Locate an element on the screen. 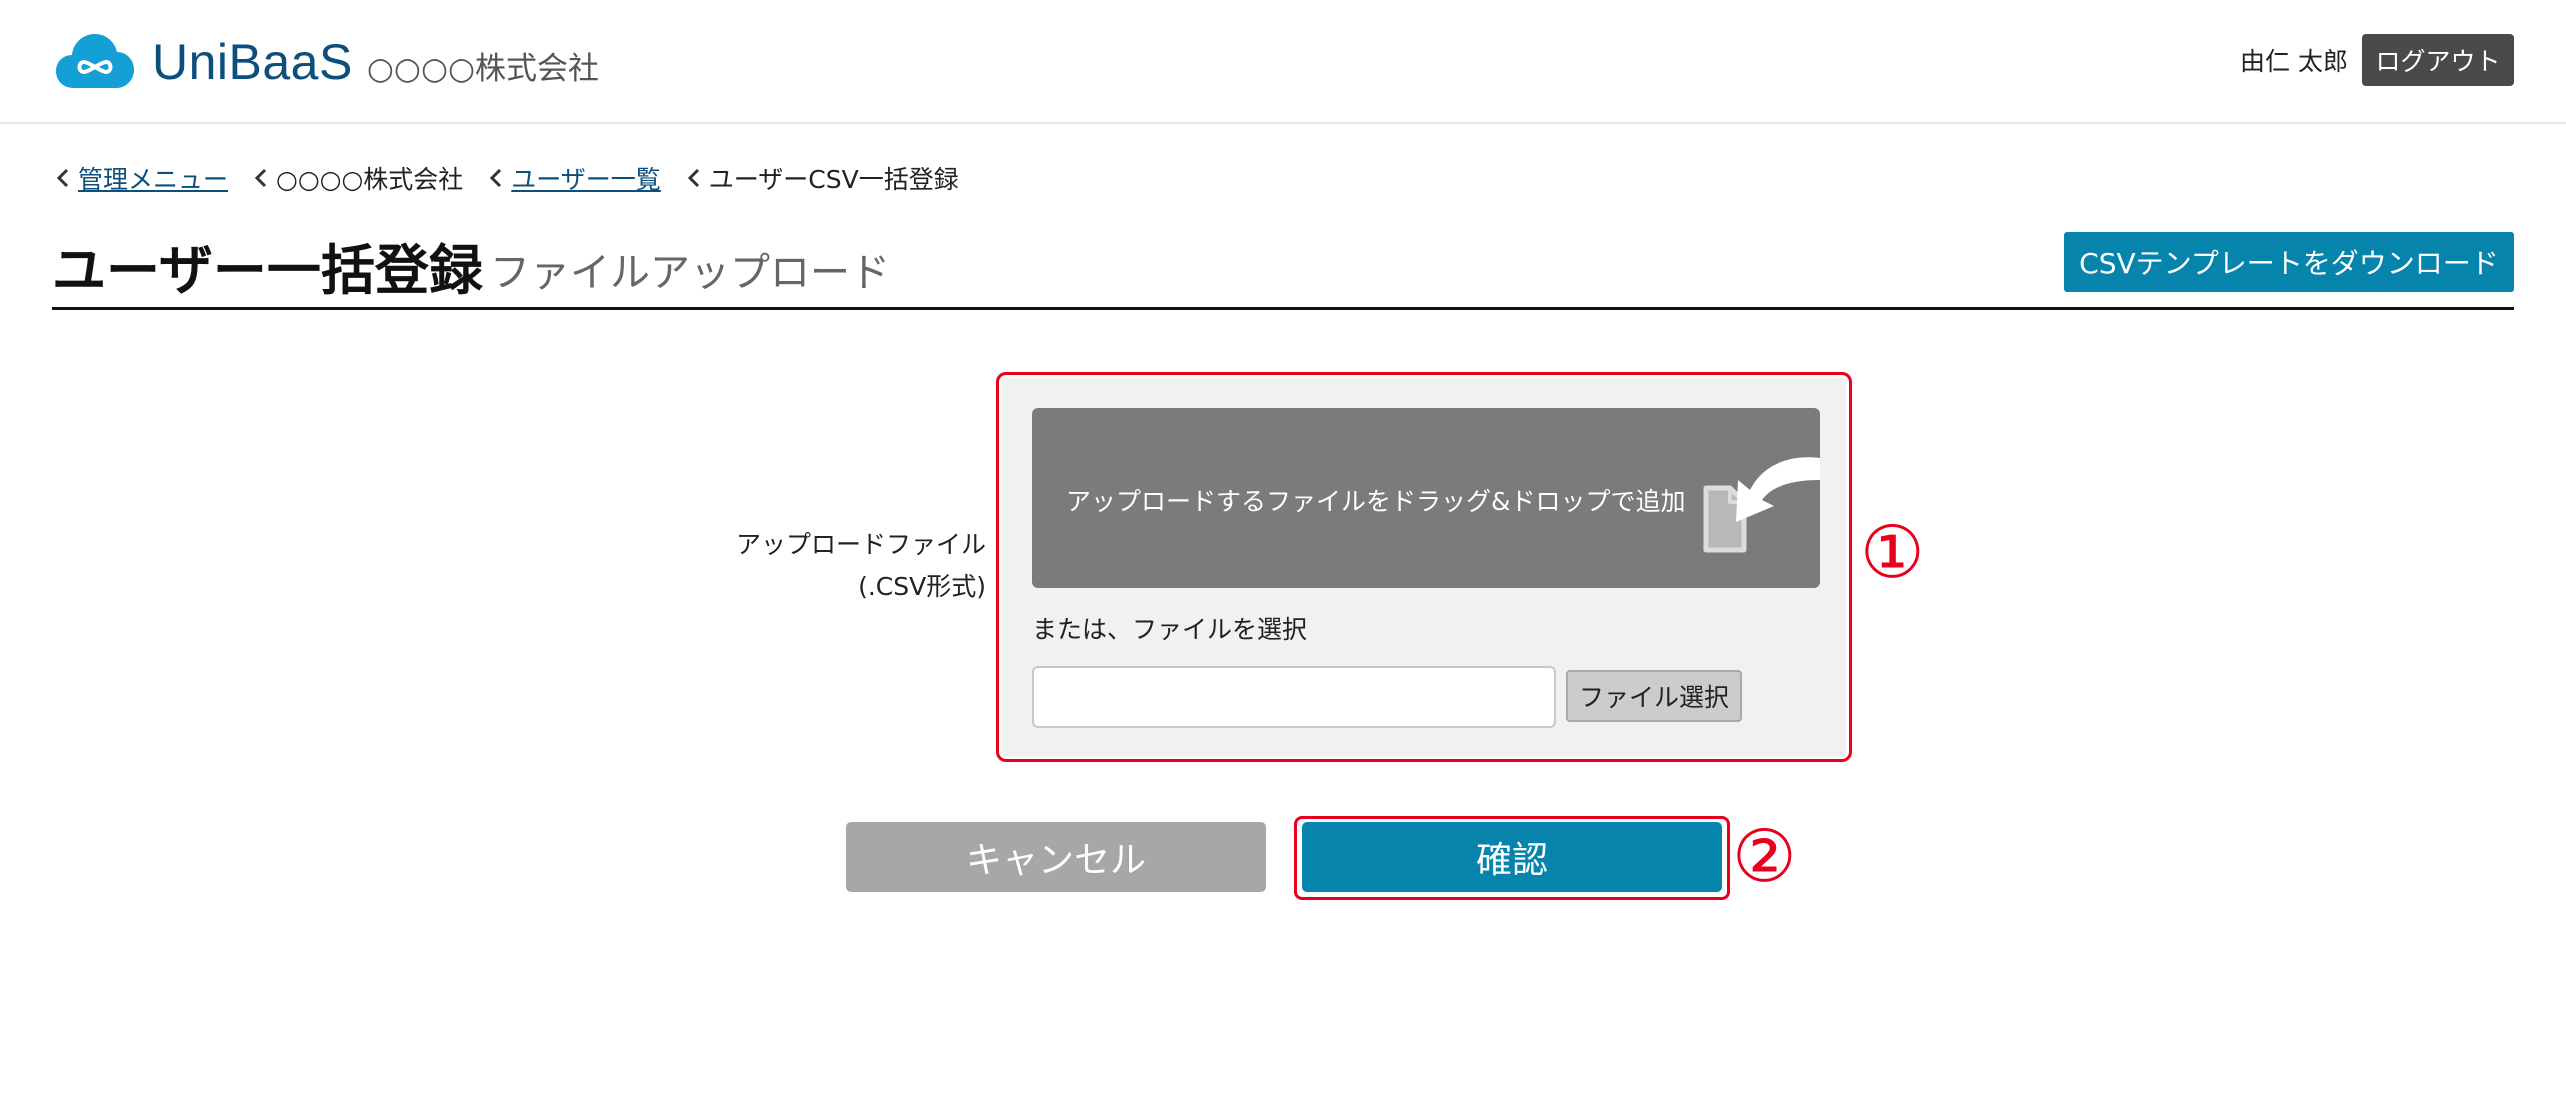 This screenshot has height=1118, width=2566. upload-file-label-line1: アップロードファイル is located at coordinates (860, 544).